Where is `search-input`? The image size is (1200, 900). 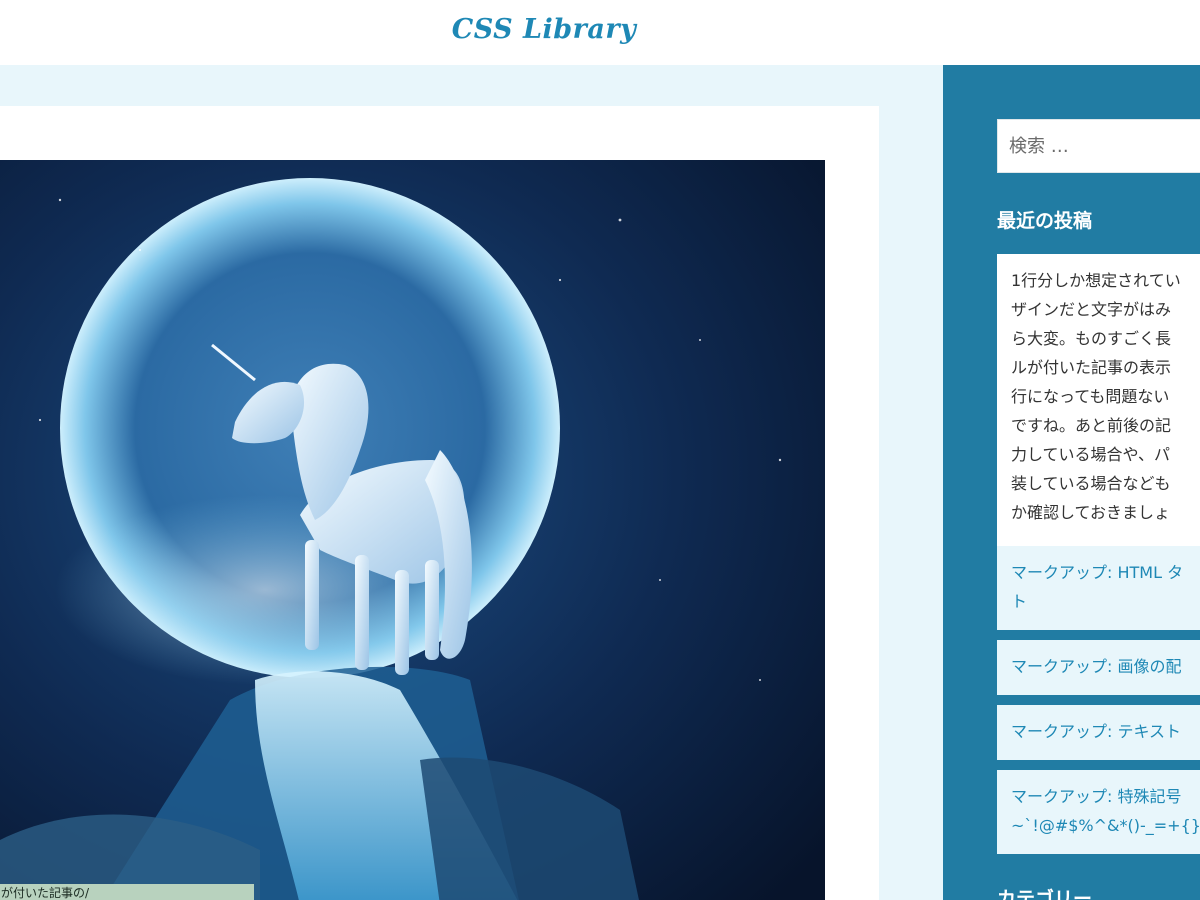
search-input is located at coordinates (1099, 146).